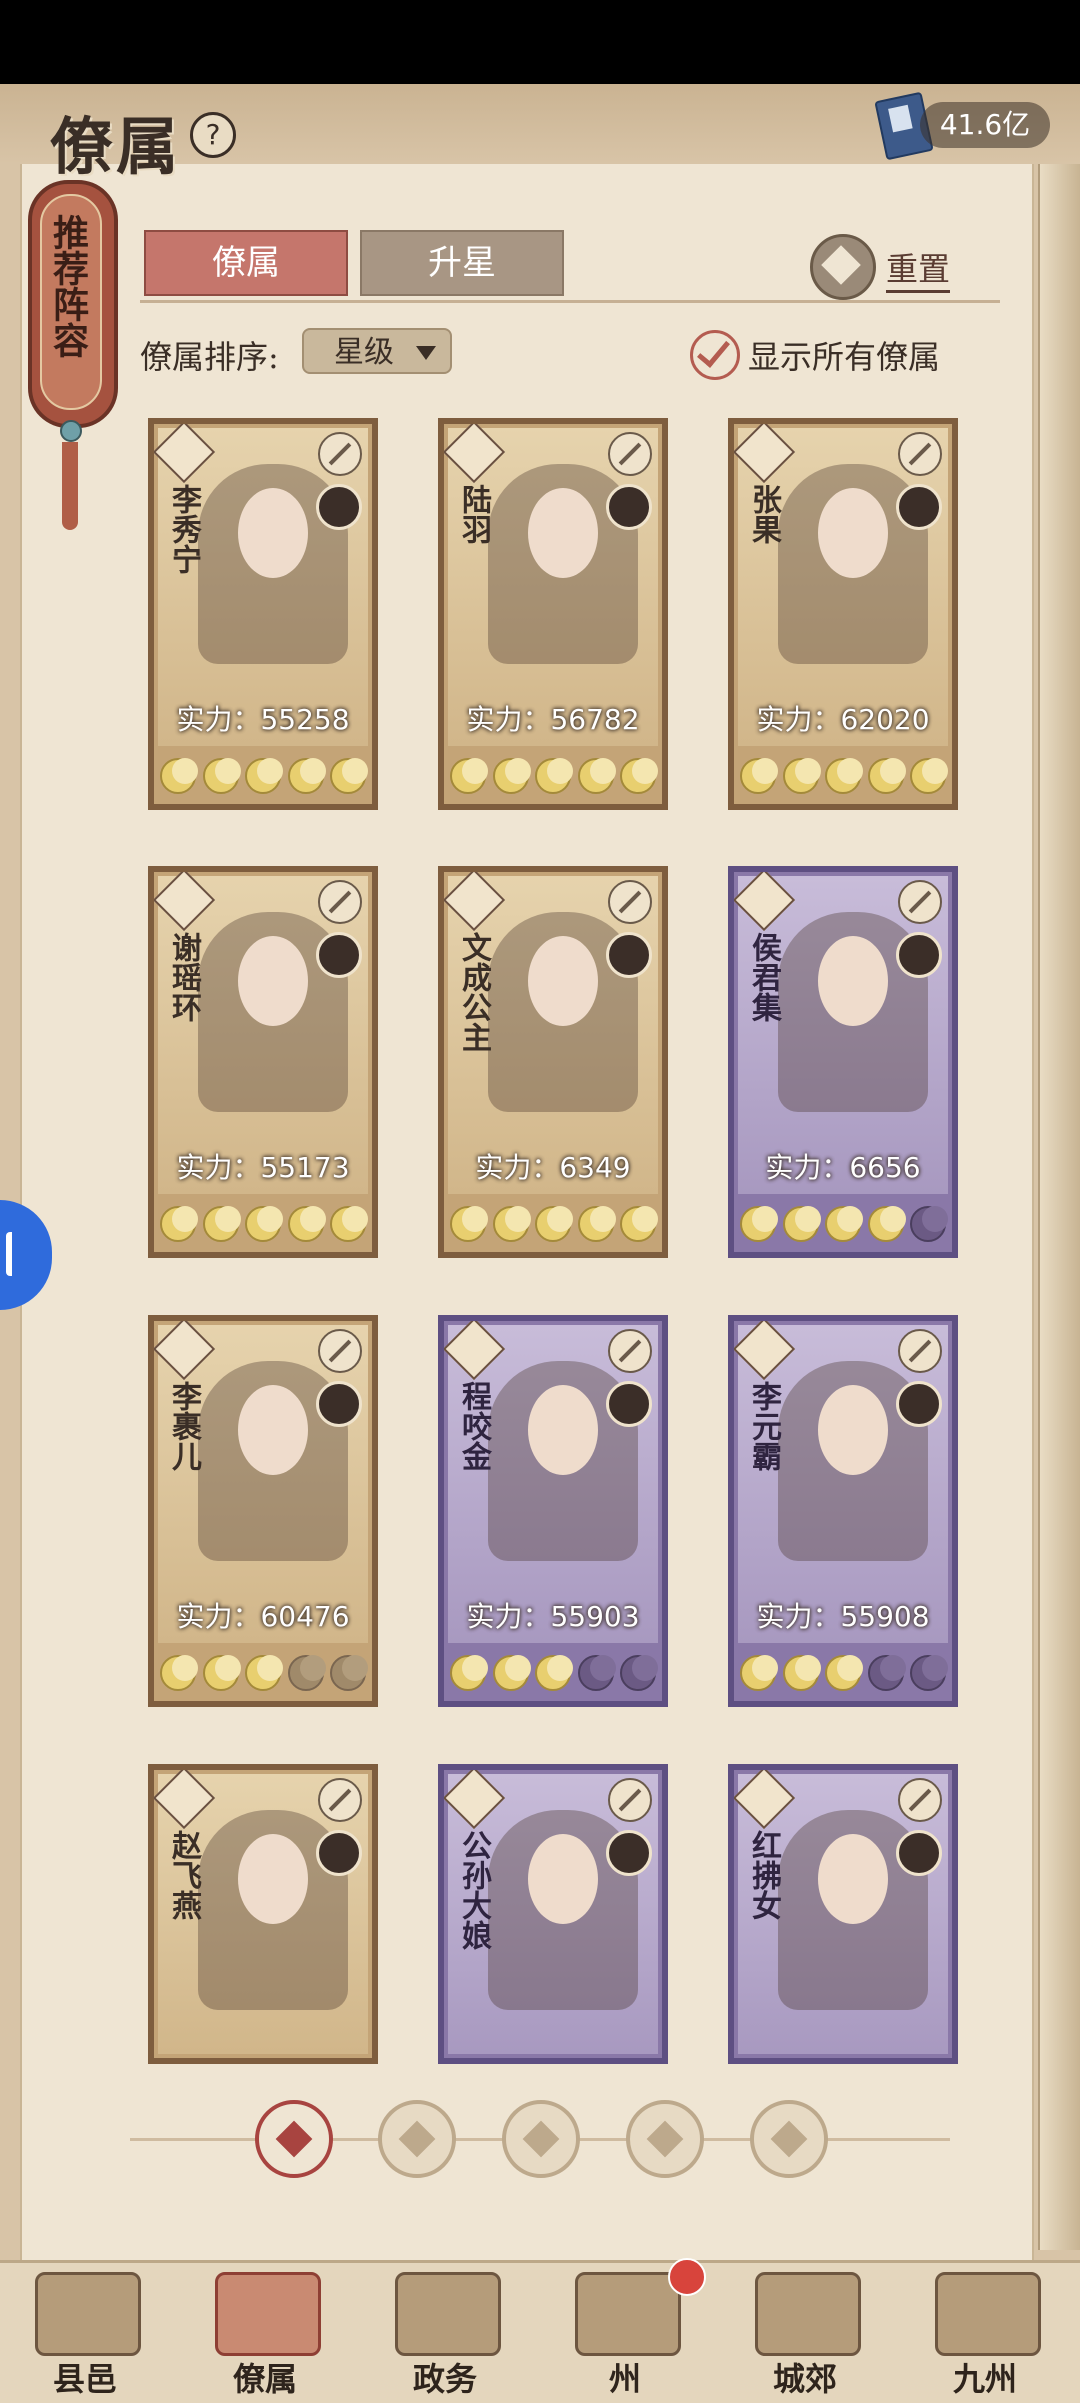  I want to click on subordinate-card: 侯君集 实力：6656, so click(843, 1062).